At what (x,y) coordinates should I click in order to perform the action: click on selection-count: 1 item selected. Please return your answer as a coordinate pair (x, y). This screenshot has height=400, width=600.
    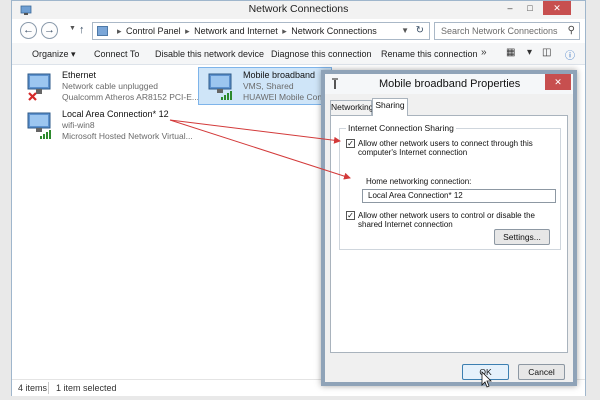
    Looking at the image, I should click on (86, 388).